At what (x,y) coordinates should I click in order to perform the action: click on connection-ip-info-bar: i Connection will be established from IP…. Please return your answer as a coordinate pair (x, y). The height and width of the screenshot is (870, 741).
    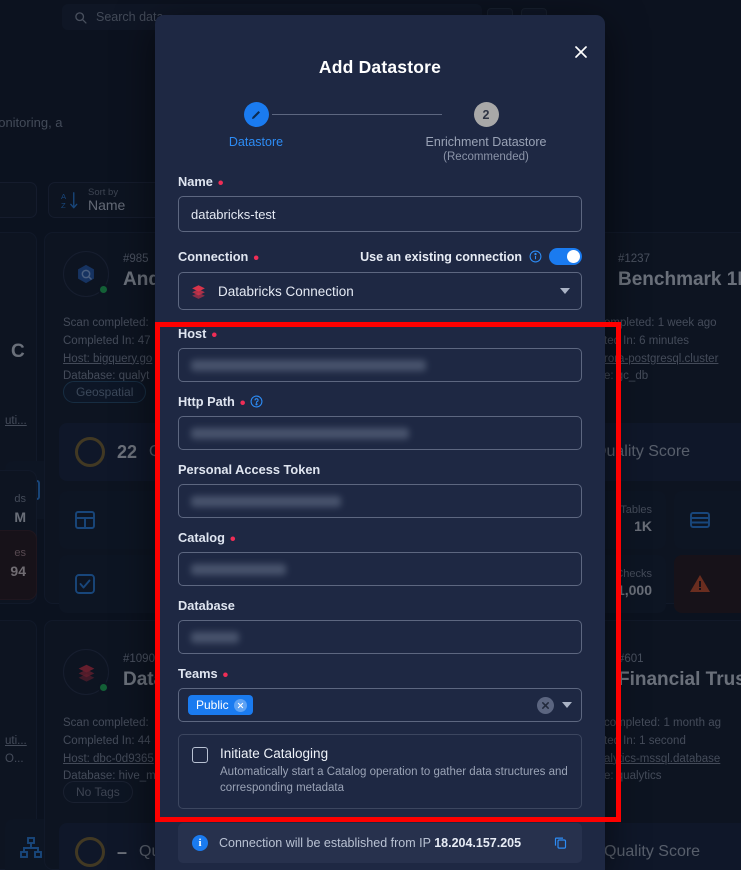
    Looking at the image, I should click on (380, 842).